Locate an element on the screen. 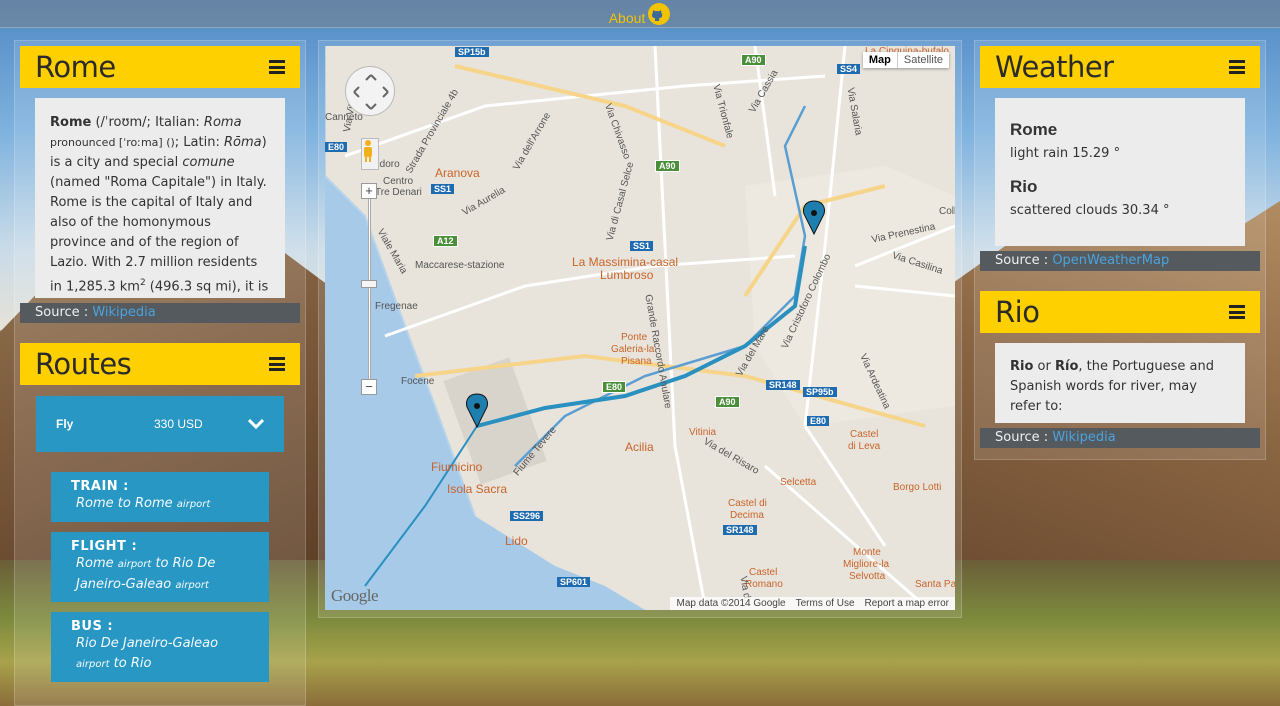  map-label-tre-denari: Tre Denari is located at coordinates (398, 192).